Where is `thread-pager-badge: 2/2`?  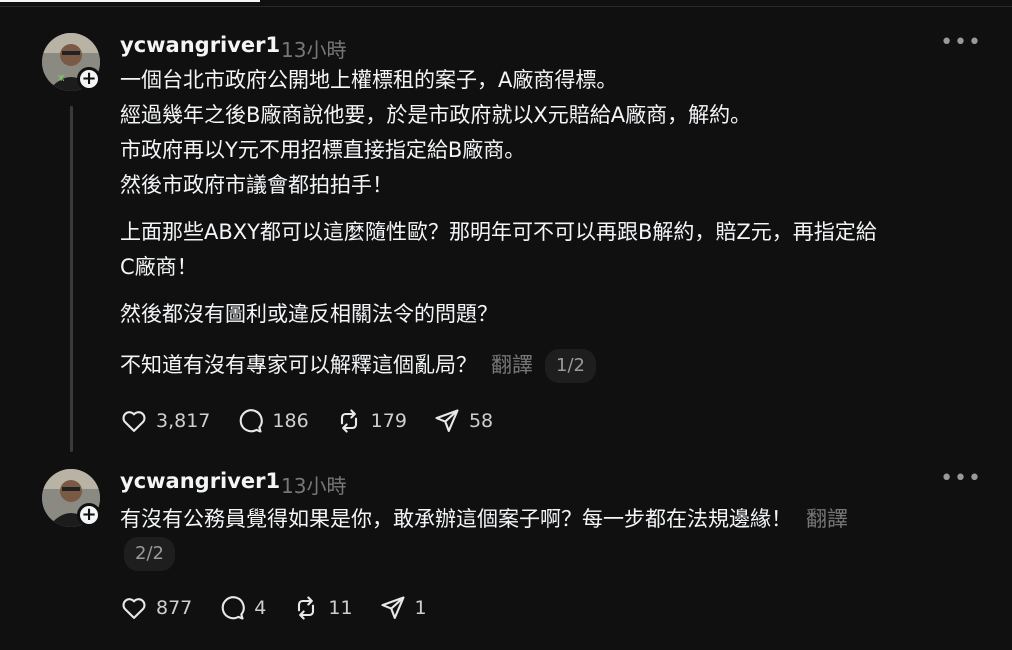
thread-pager-badge: 2/2 is located at coordinates (149, 554).